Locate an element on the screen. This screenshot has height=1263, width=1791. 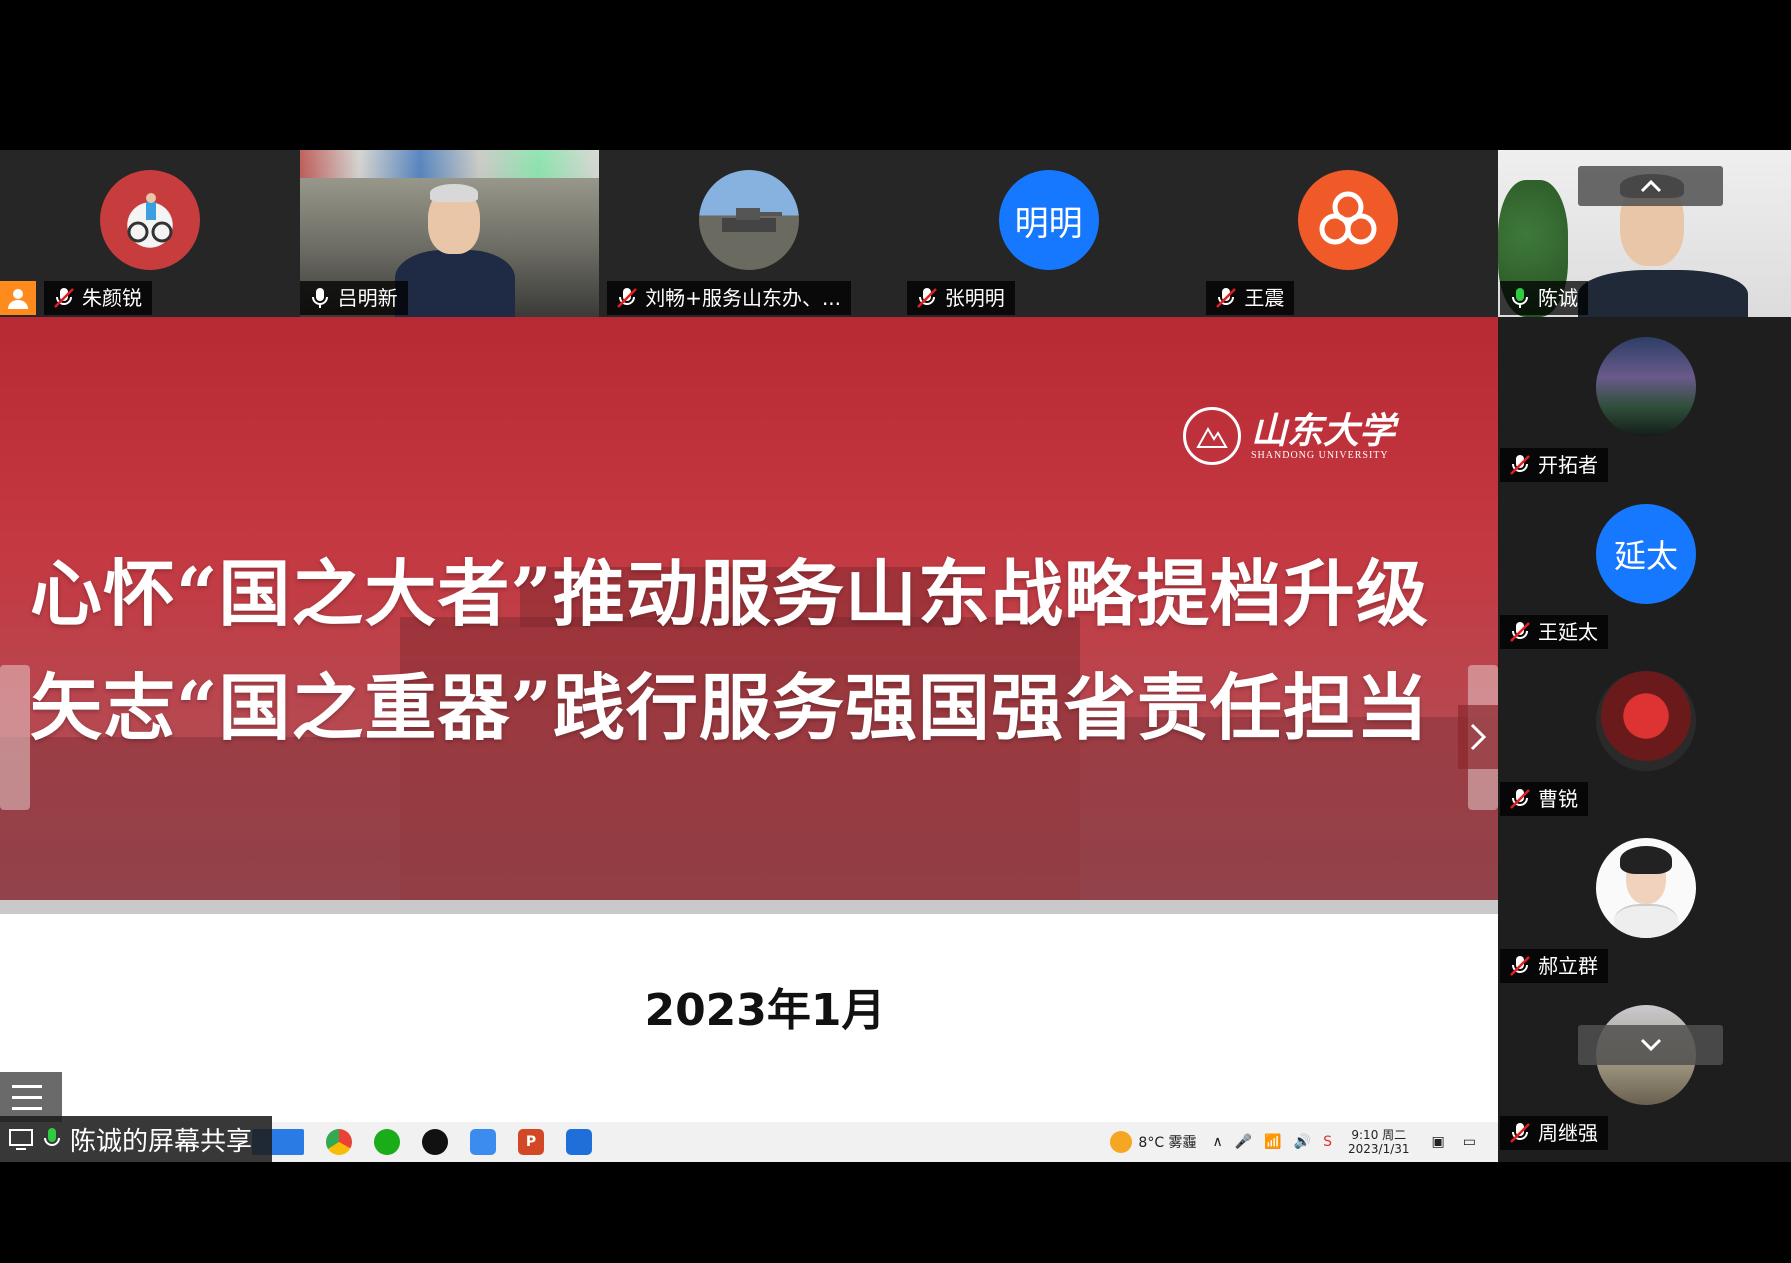
participant-name-tag: 张明明 is located at coordinates (960, 298).